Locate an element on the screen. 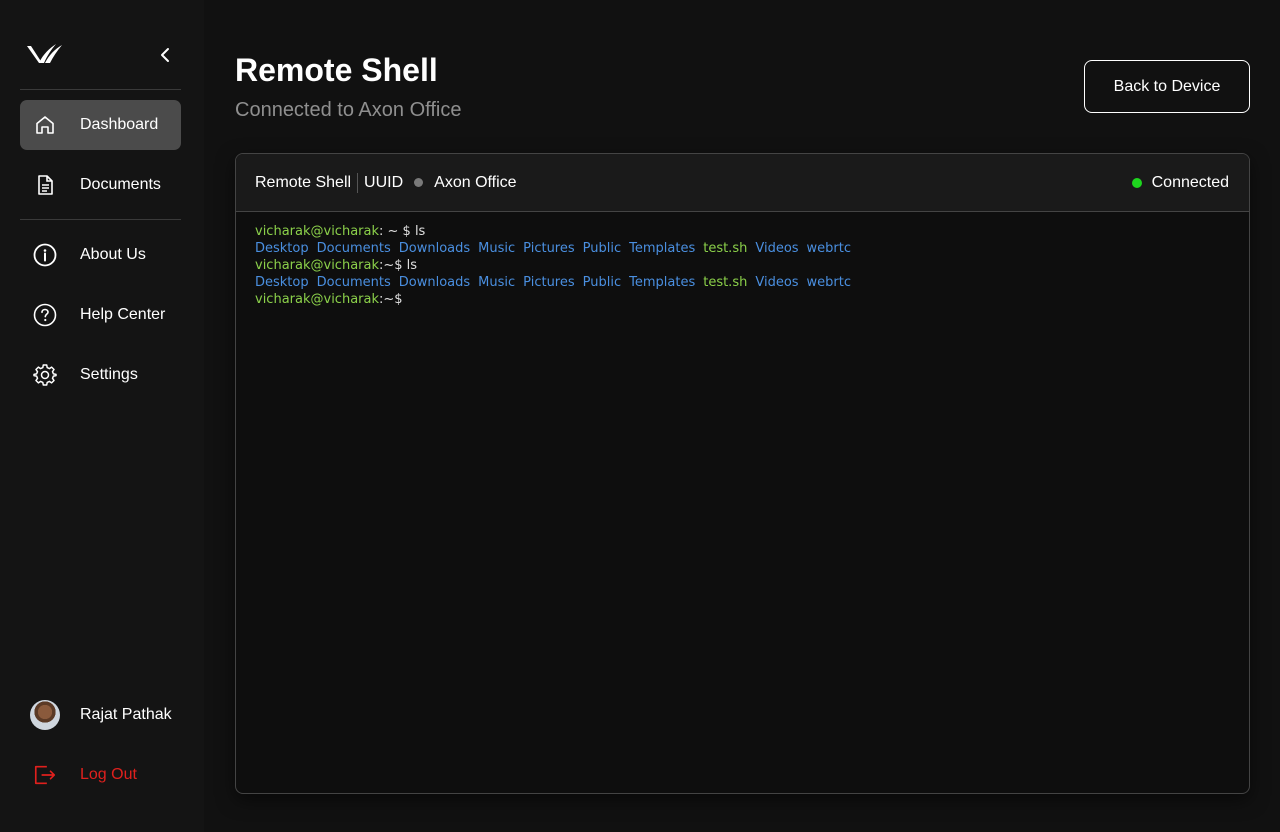 This screenshot has height=832, width=1280. sidebar-item-dashboard: Dashboard is located at coordinates (100, 125).